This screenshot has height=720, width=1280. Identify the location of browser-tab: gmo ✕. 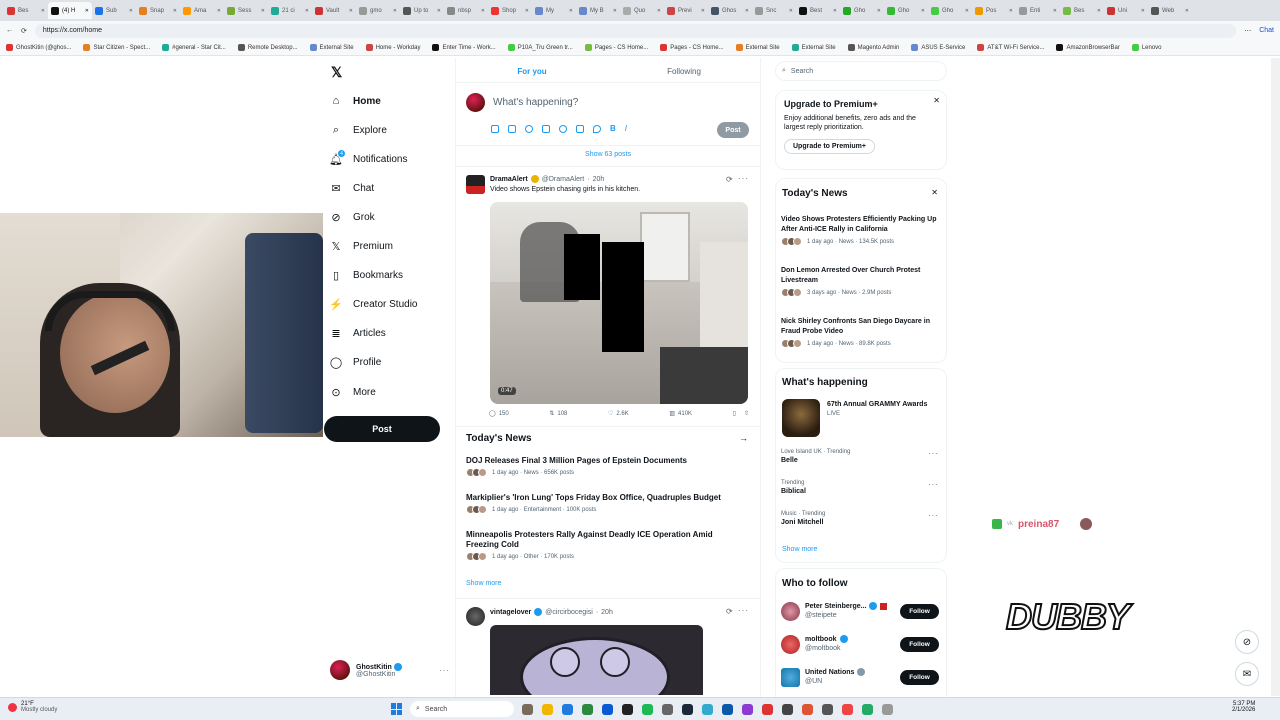
(378, 10).